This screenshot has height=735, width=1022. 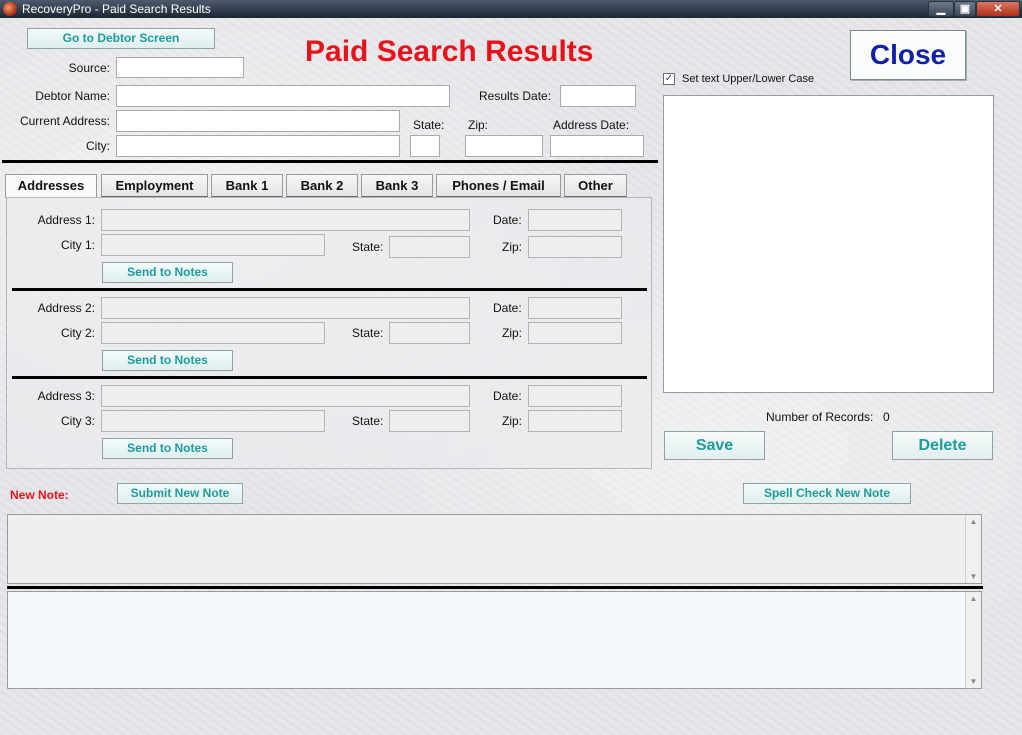 I want to click on minimize-button: ▁, so click(x=941, y=9).